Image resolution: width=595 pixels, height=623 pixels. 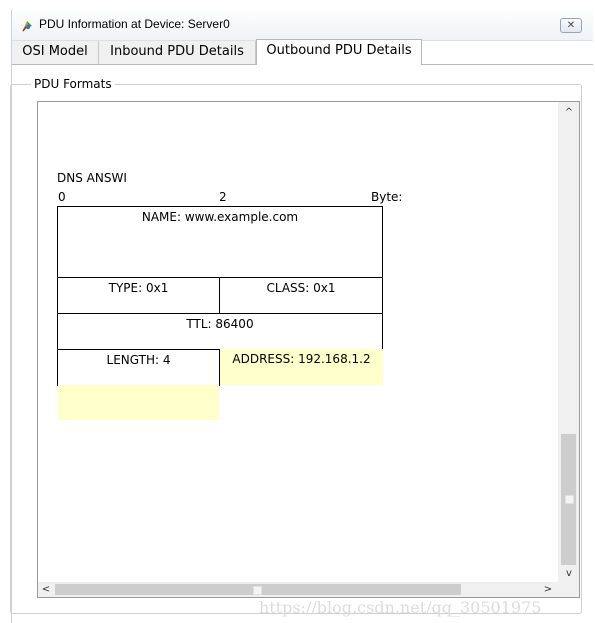 I want to click on field-ttl-label: TTL: 86400, so click(x=220, y=324).